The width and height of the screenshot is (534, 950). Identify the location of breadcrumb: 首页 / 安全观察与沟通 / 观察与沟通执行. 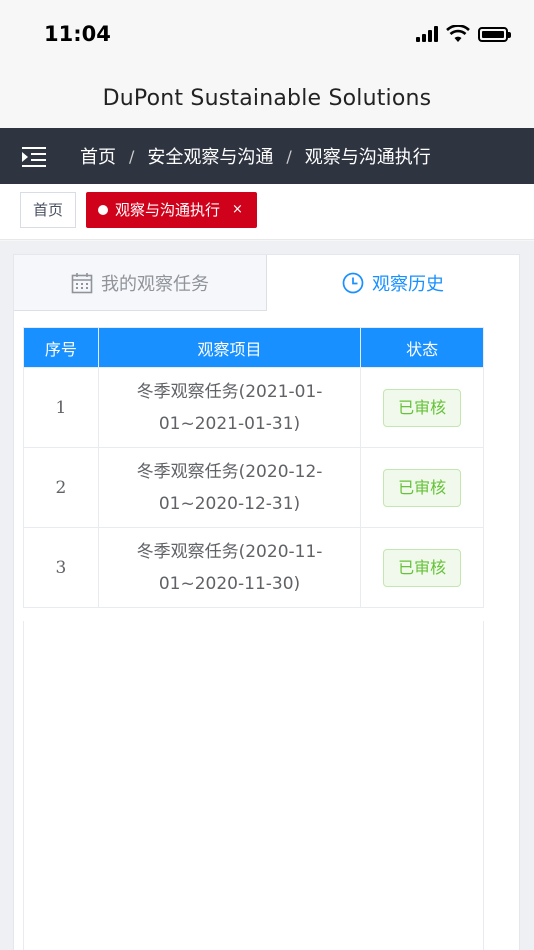
(255, 156).